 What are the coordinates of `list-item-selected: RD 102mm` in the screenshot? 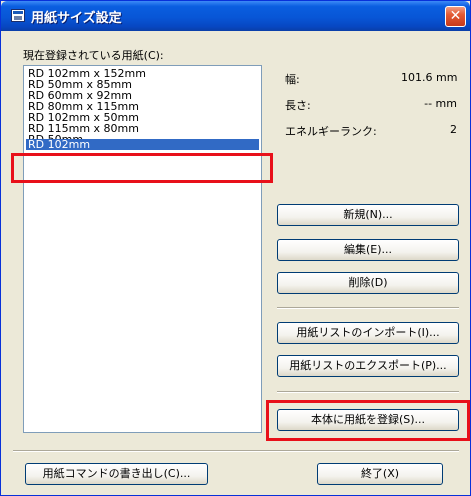 It's located at (142, 144).